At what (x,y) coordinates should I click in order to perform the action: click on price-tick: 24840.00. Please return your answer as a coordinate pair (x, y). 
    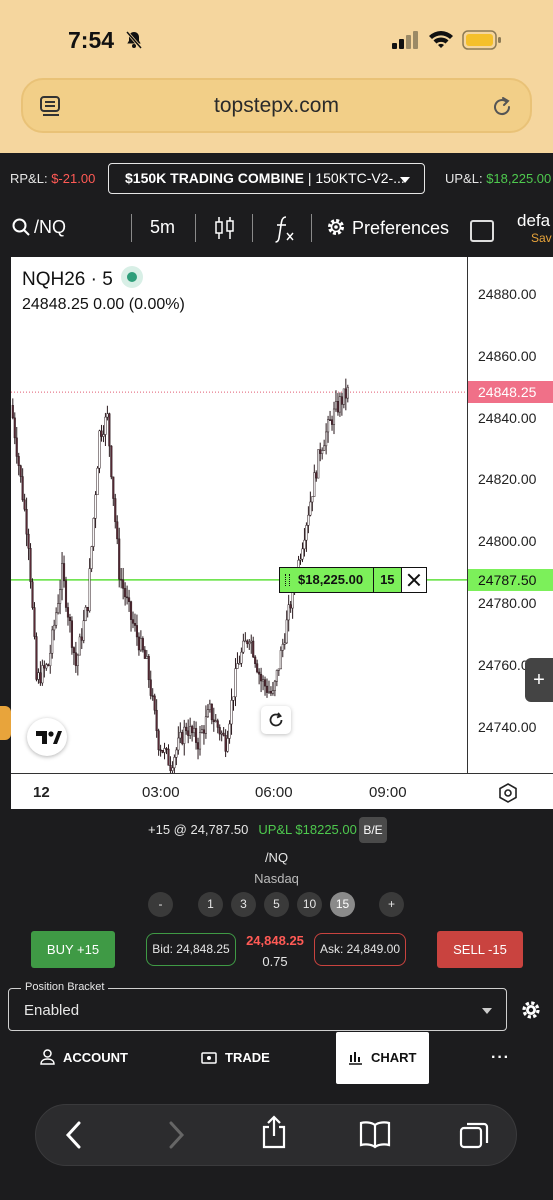
    Looking at the image, I should click on (507, 417).